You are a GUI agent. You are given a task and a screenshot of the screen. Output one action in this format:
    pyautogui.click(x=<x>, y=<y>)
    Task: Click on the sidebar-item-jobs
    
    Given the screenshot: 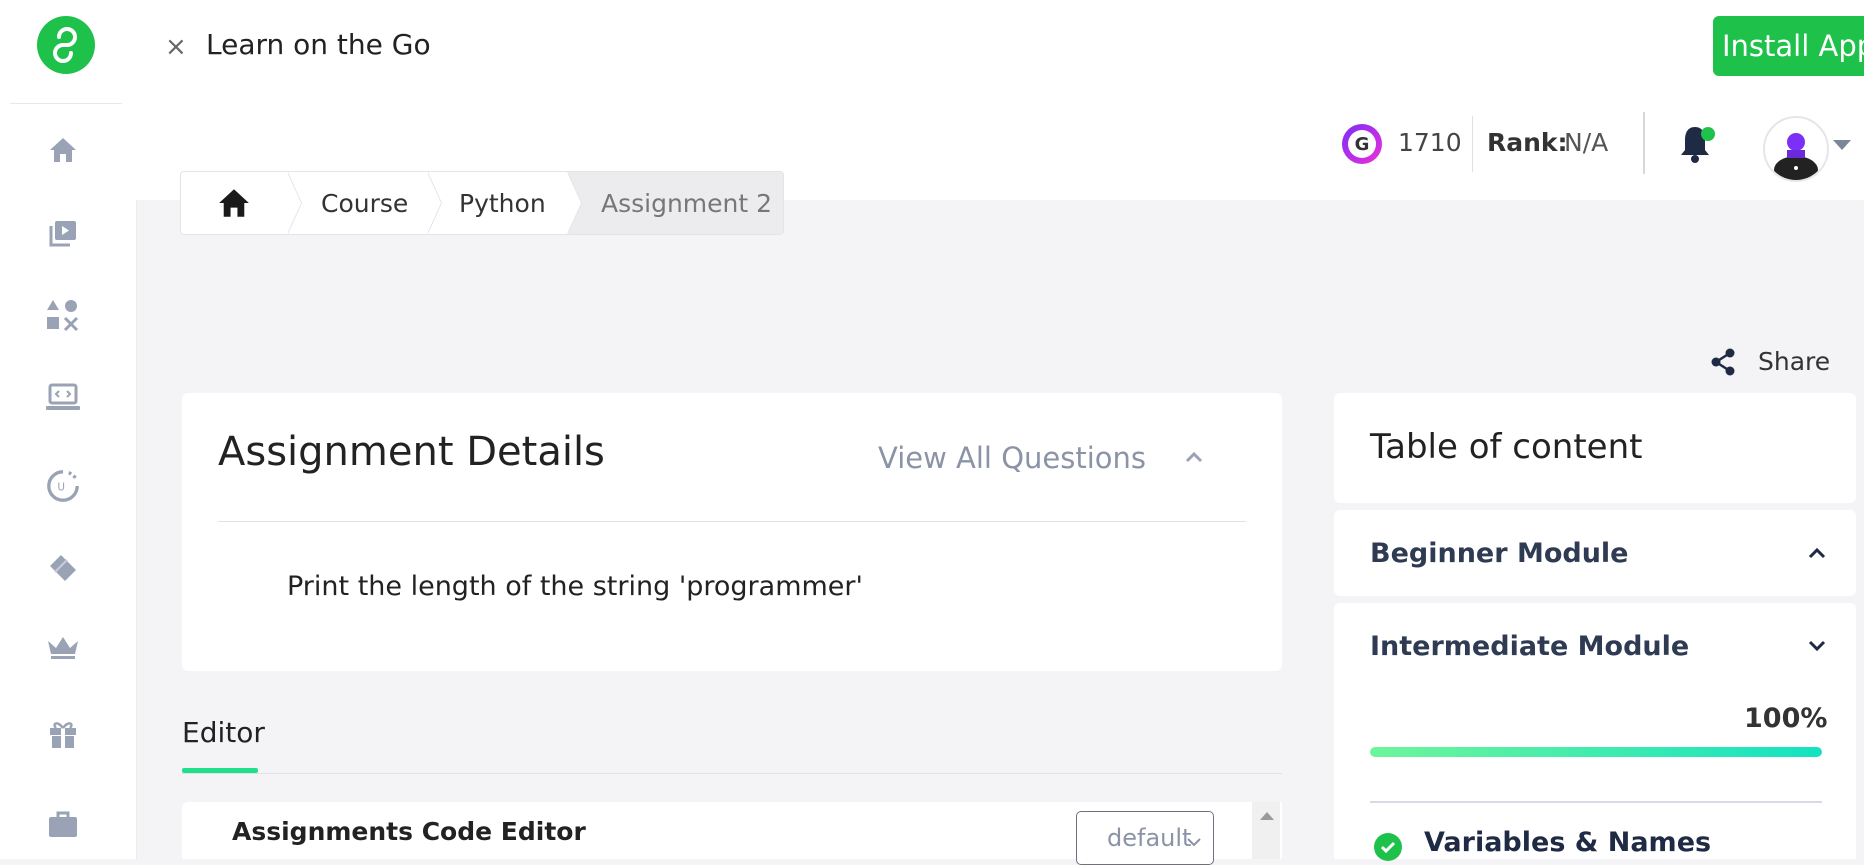 What is the action you would take?
    pyautogui.click(x=63, y=824)
    